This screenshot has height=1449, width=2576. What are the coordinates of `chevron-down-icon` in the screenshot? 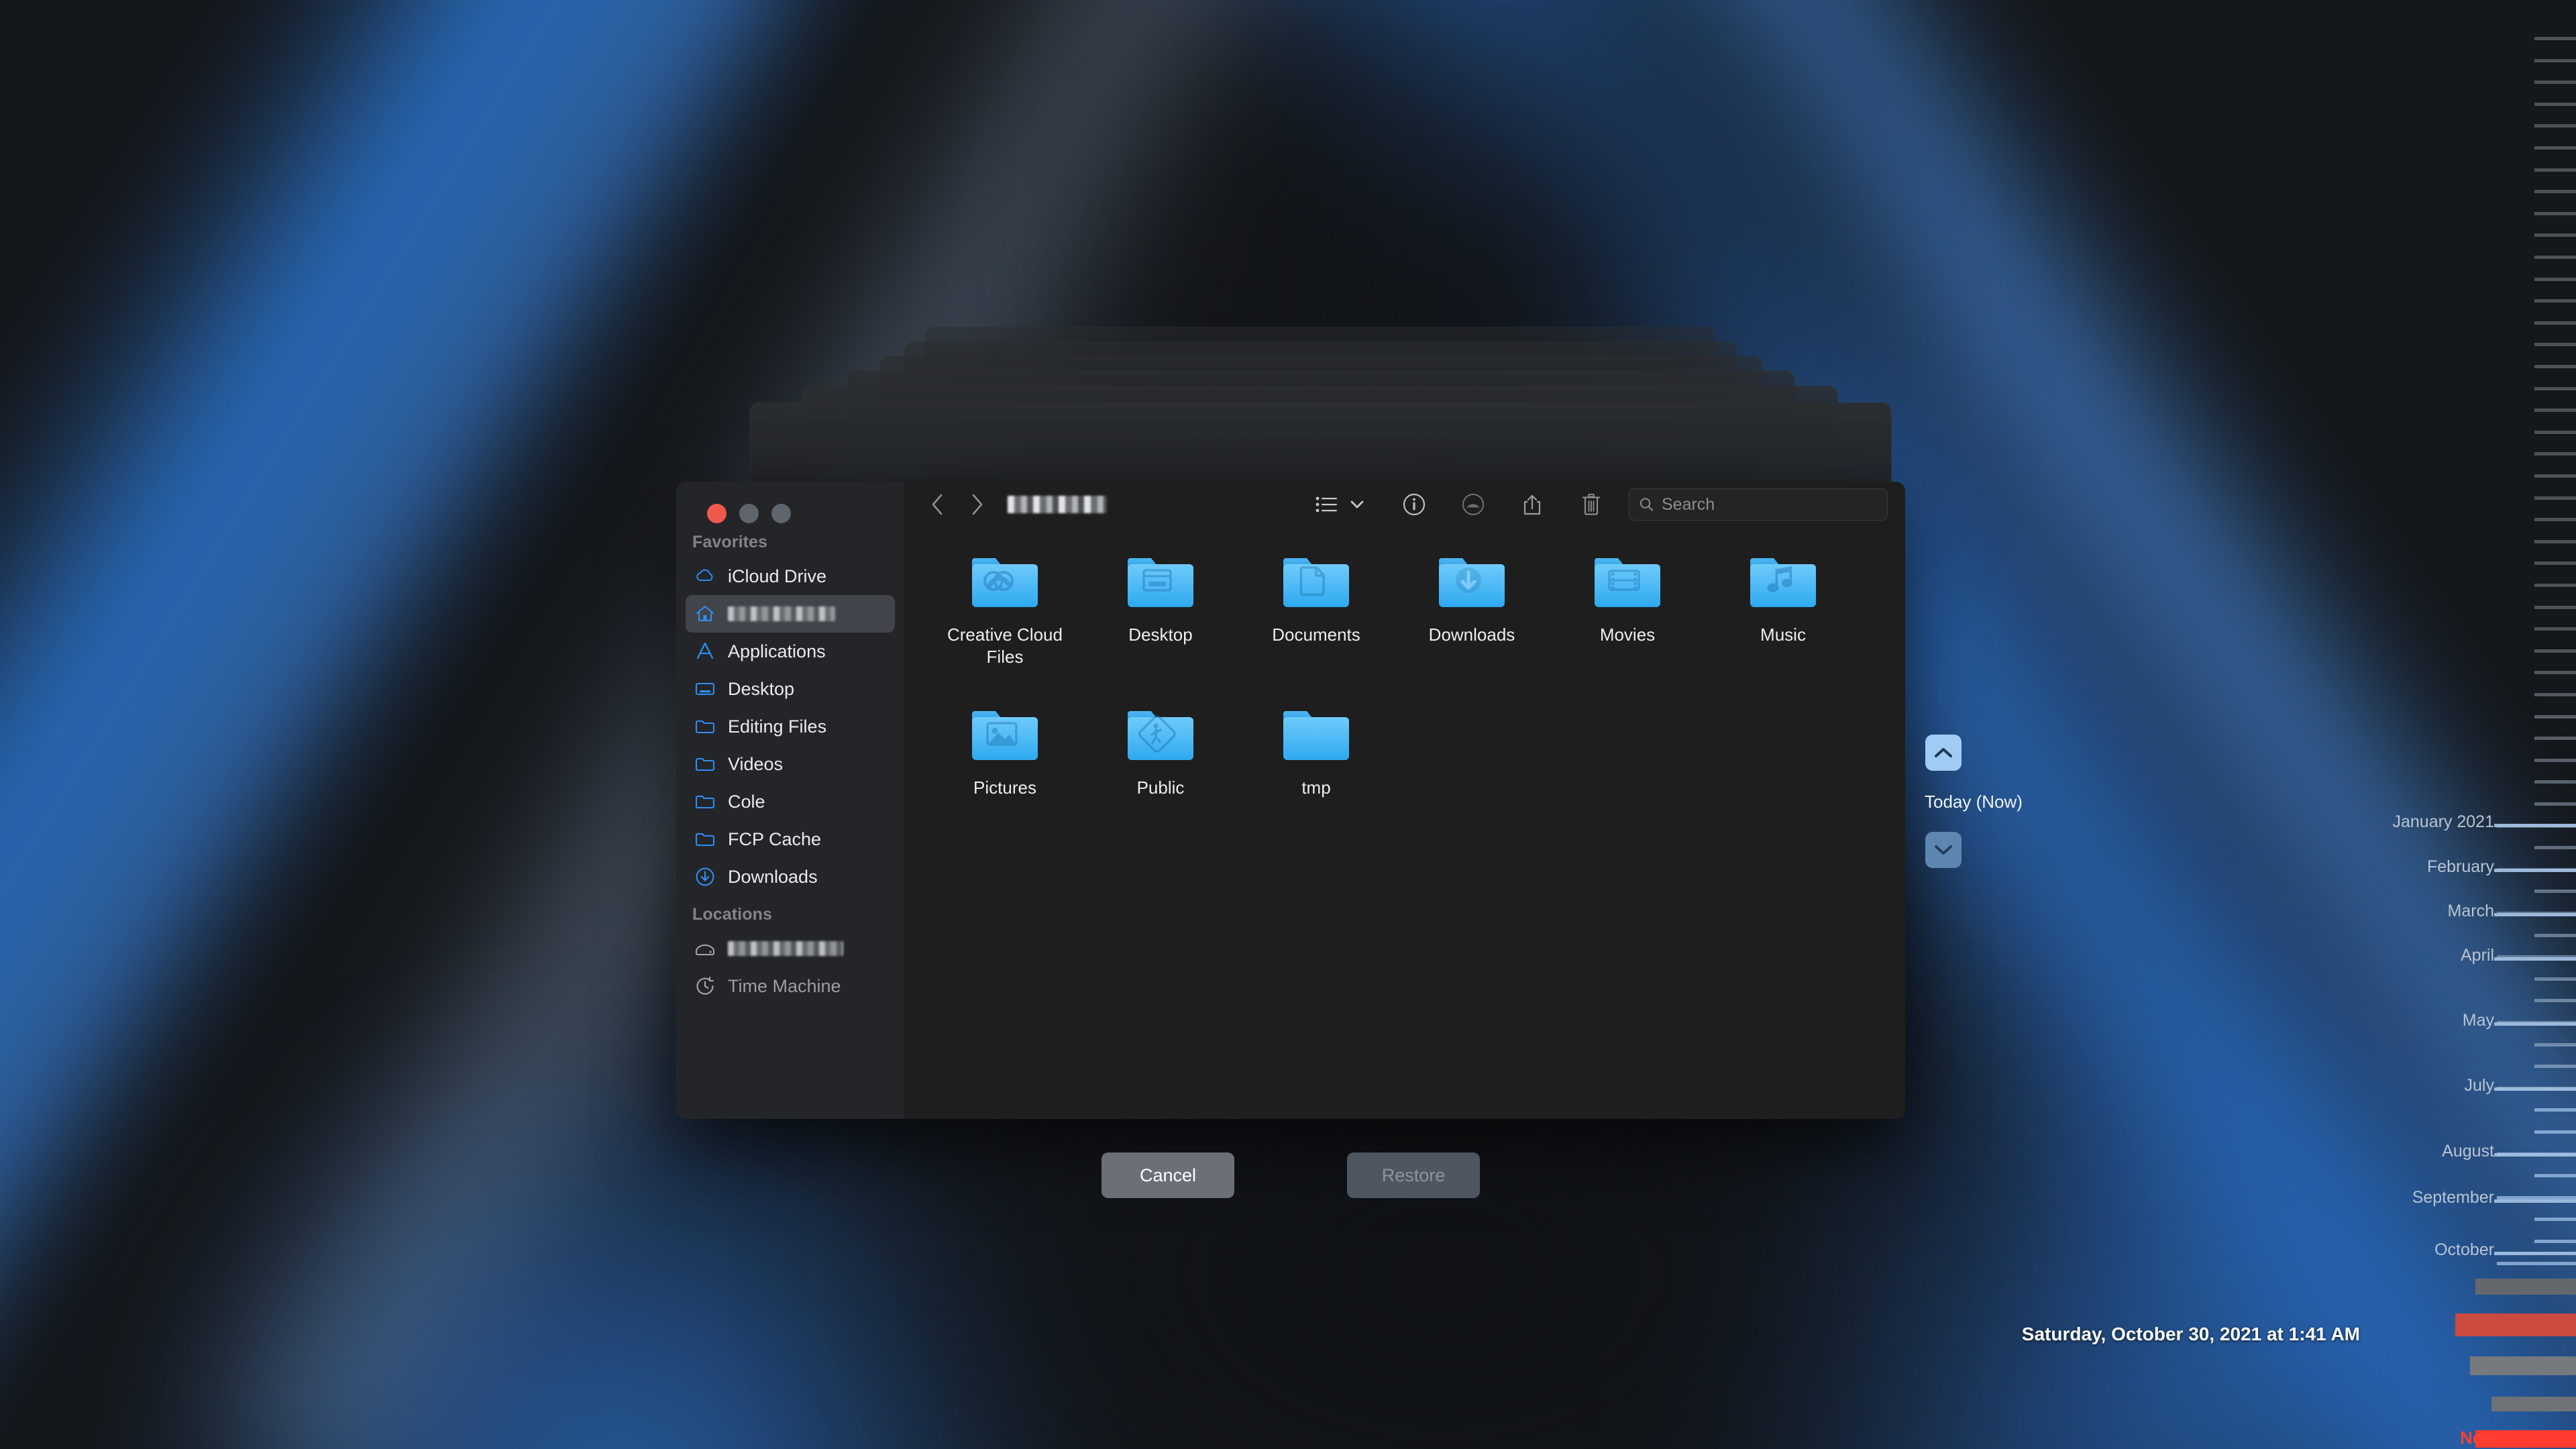 It's located at (1357, 504).